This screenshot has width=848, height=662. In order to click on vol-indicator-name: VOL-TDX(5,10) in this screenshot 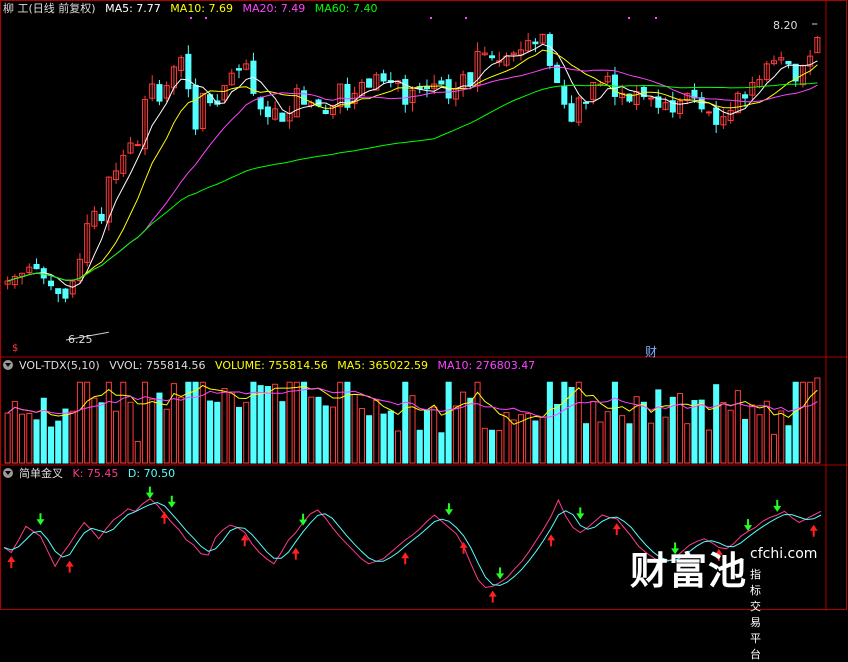, I will do `click(59, 365)`.